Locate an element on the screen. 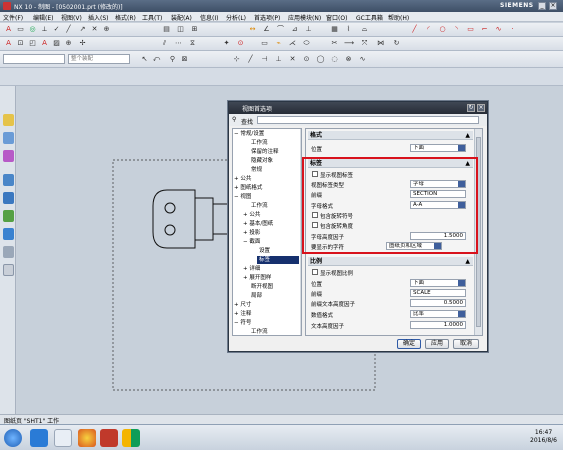 The height and width of the screenshot is (450, 563). snap-quadrant-icon: ◯ is located at coordinates (320, 59).